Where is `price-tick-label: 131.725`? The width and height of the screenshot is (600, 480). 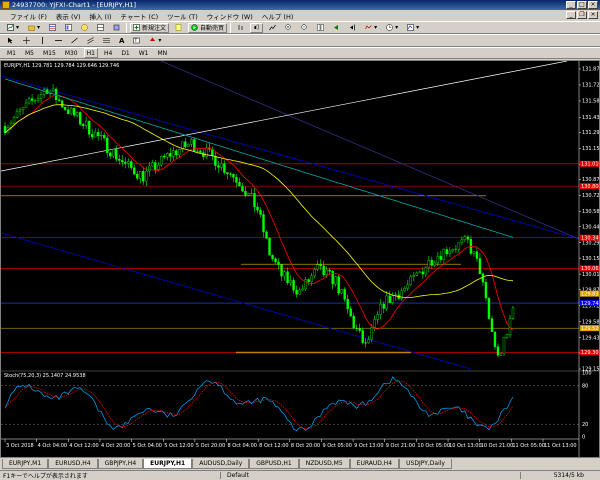 price-tick-label: 131.725 is located at coordinates (590, 86).